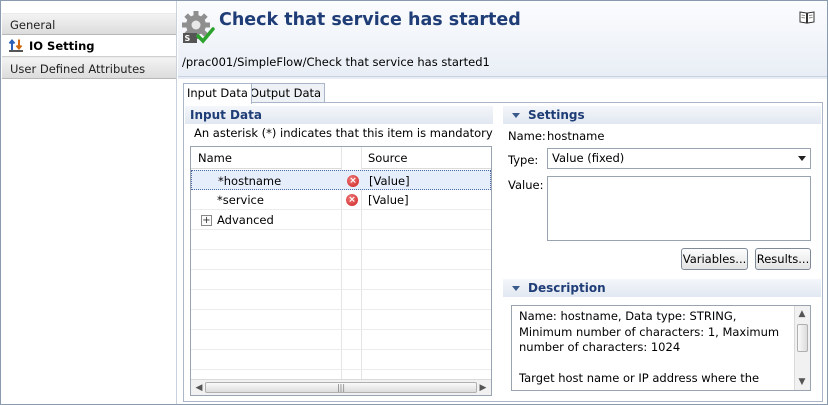 The height and width of the screenshot is (405, 828). What do you see at coordinates (339, 115) in the screenshot?
I see `input-data-heading: Input Data` at bounding box center [339, 115].